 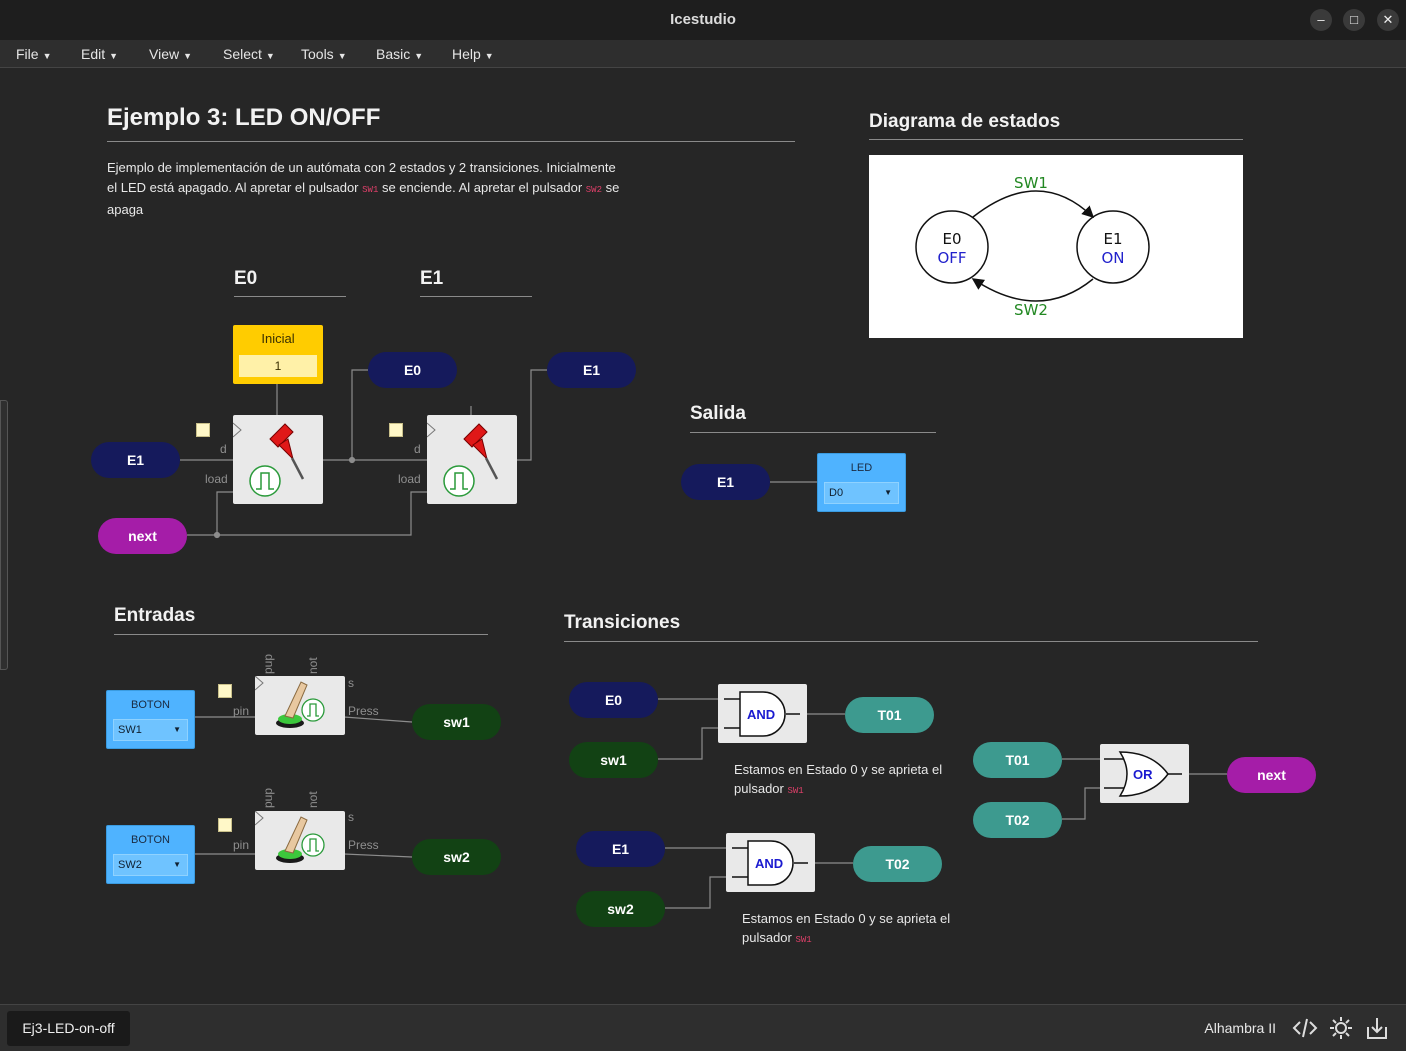 What do you see at coordinates (703, 19) in the screenshot?
I see `window-title: Icestudio` at bounding box center [703, 19].